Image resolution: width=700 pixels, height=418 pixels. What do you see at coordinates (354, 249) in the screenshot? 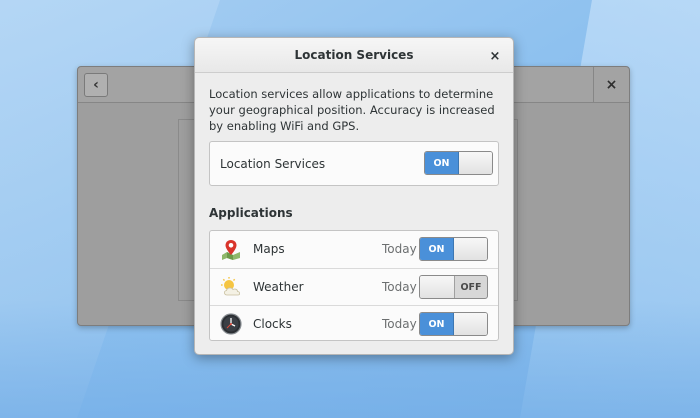
I see `app-row-maps: Maps Today ON` at bounding box center [354, 249].